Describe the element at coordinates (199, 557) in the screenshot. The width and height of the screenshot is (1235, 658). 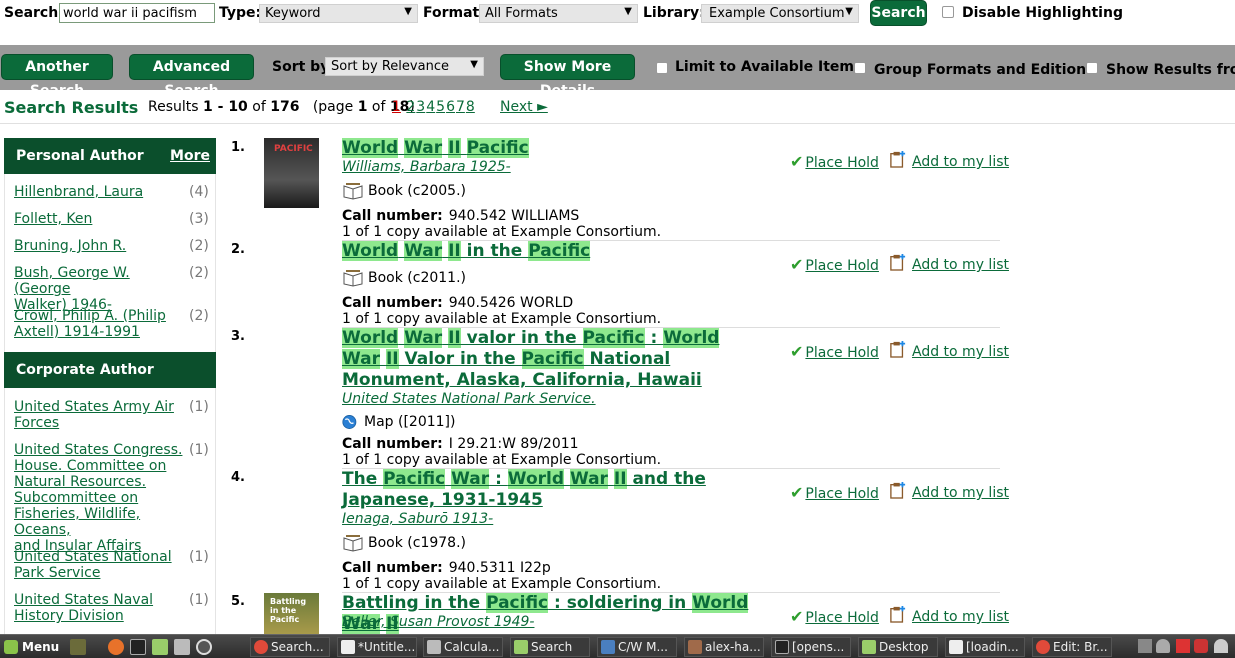
I see `facet-count: (1)` at that location.